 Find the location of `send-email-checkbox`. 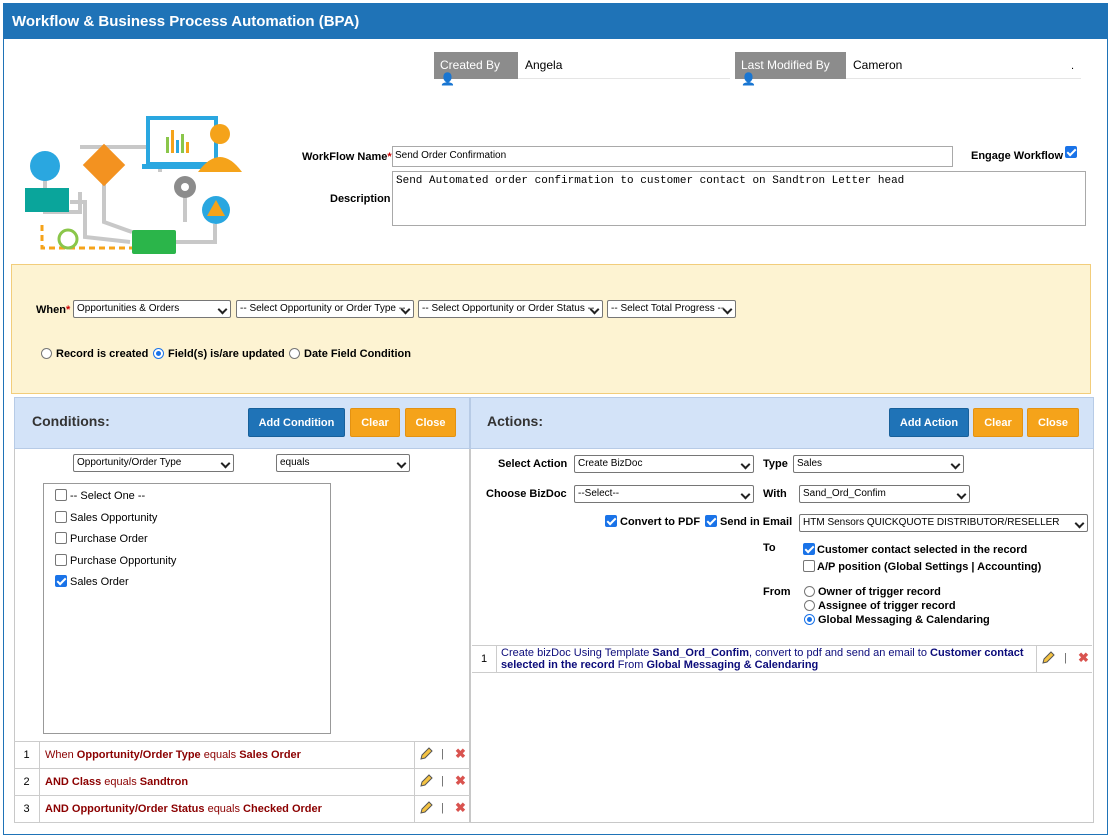

send-email-checkbox is located at coordinates (711, 521).